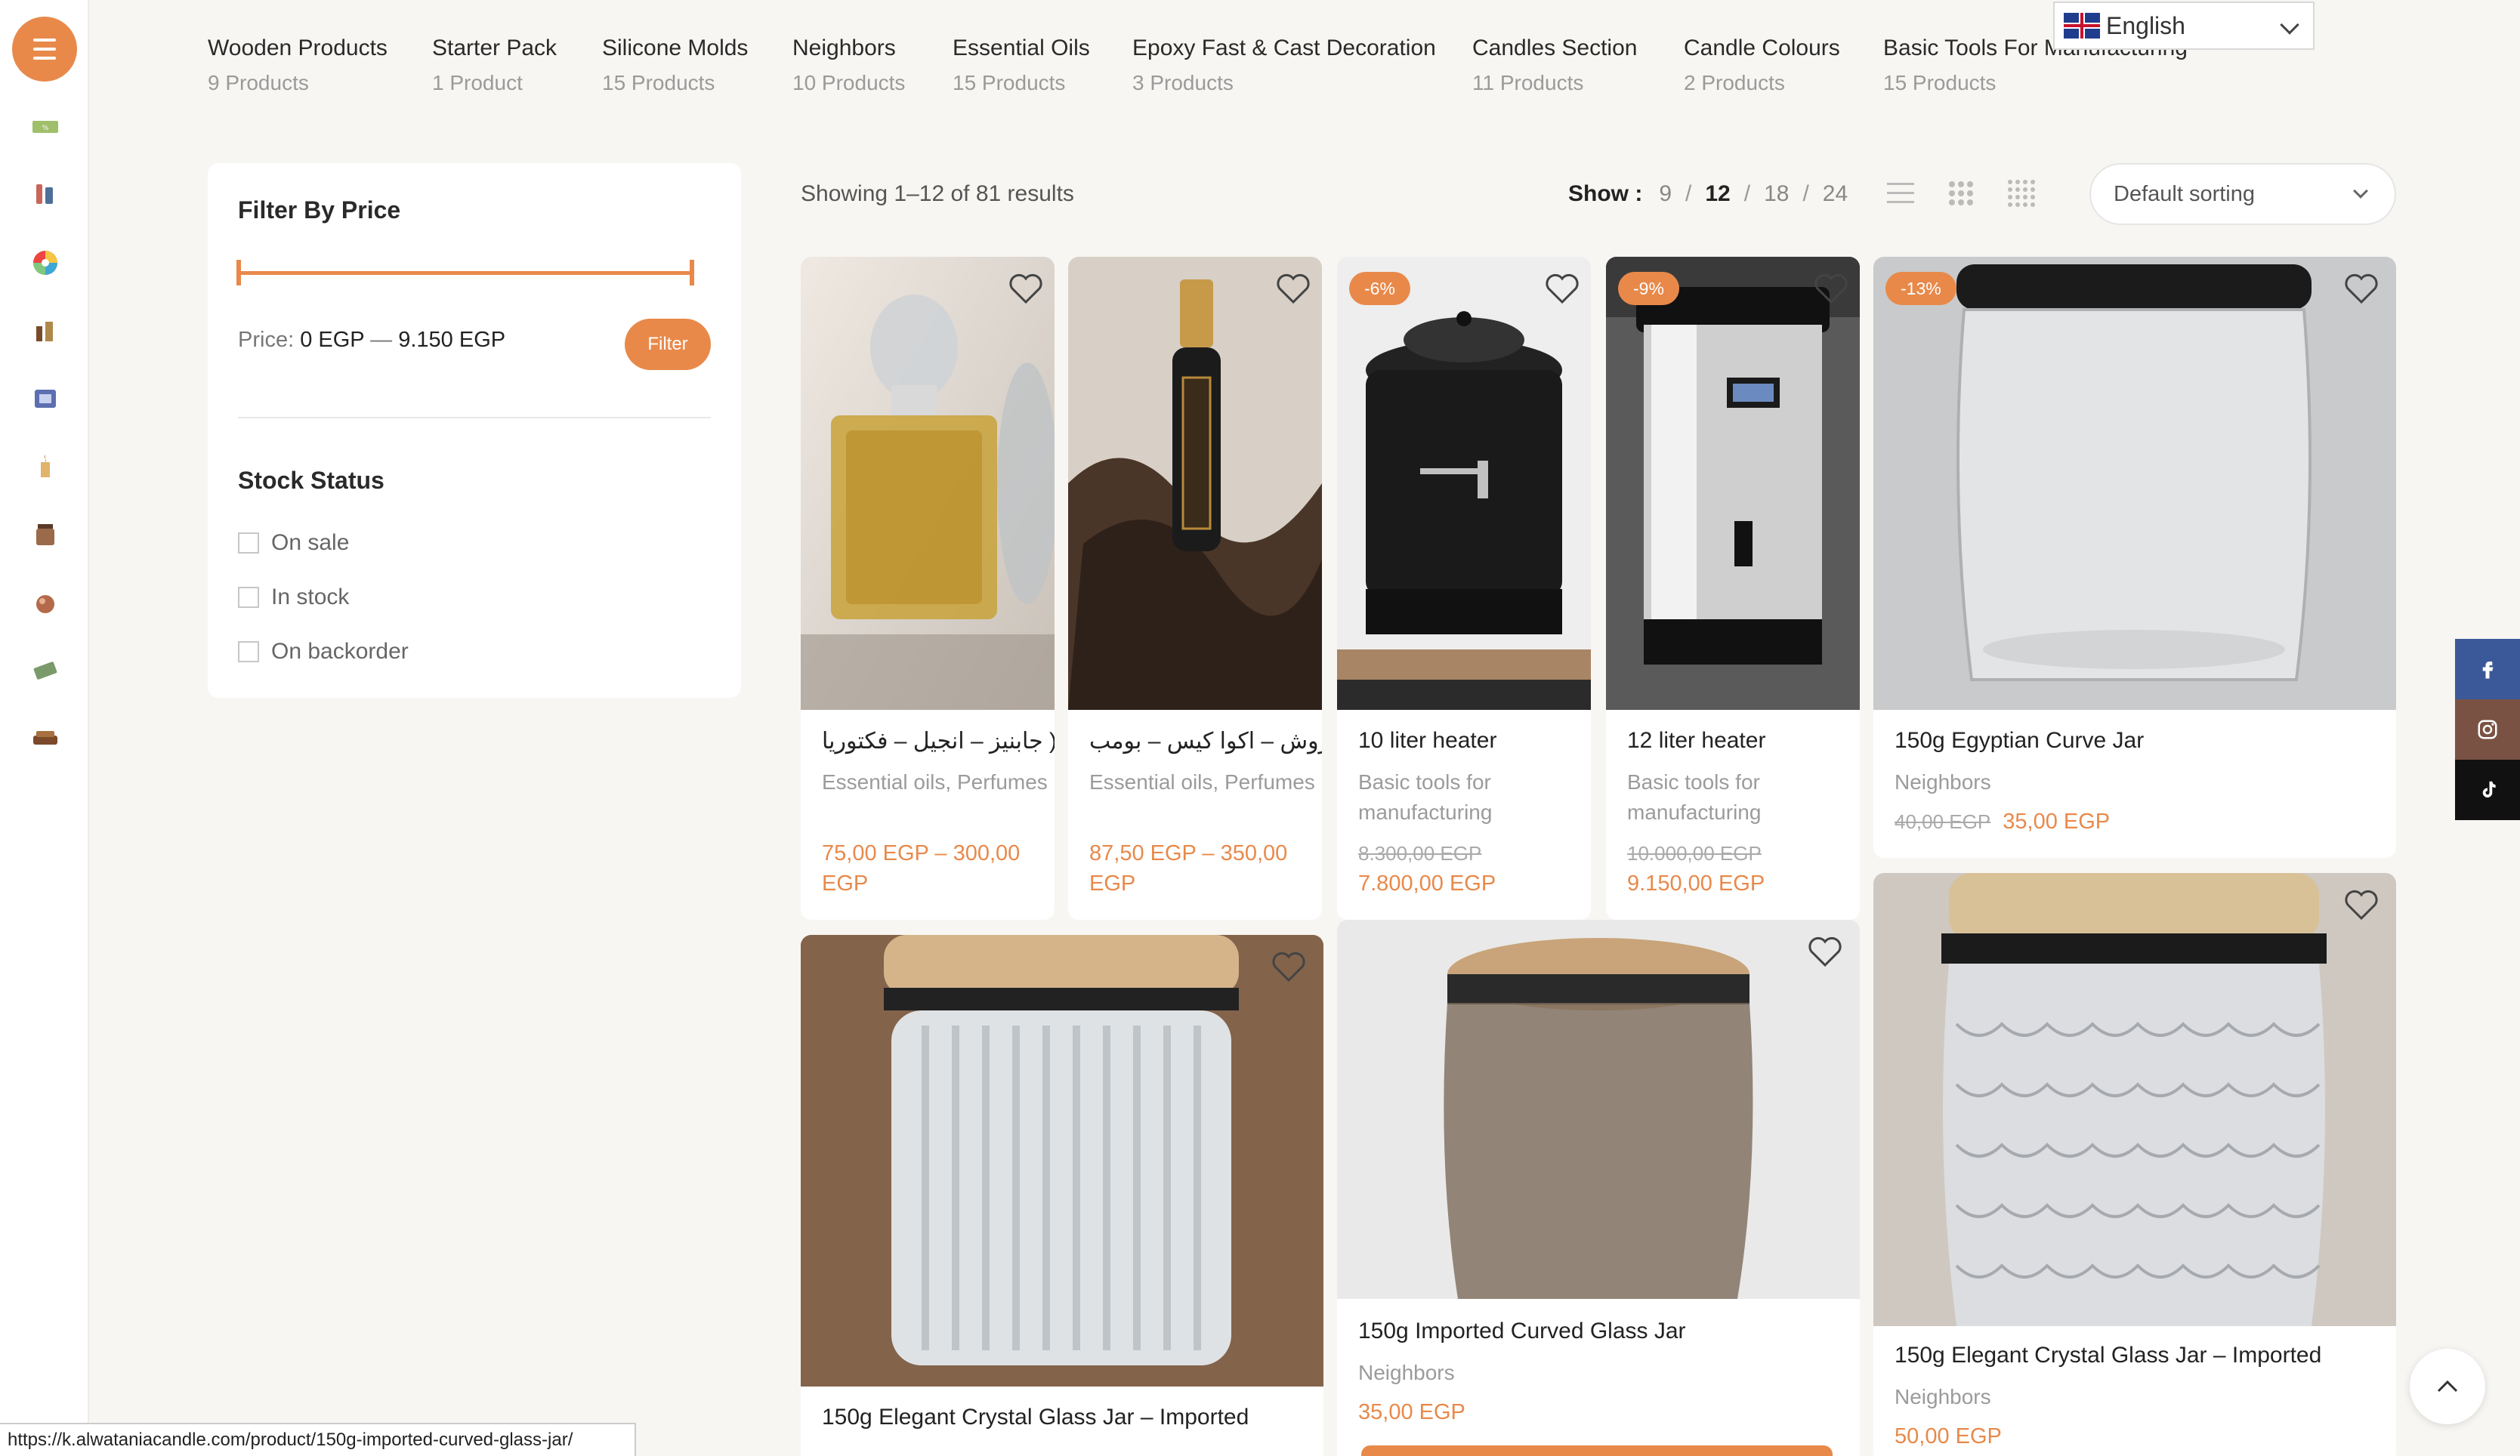  Describe the element at coordinates (323, 652) in the screenshot. I see `stock-option-on-backorder: On backorder` at that location.